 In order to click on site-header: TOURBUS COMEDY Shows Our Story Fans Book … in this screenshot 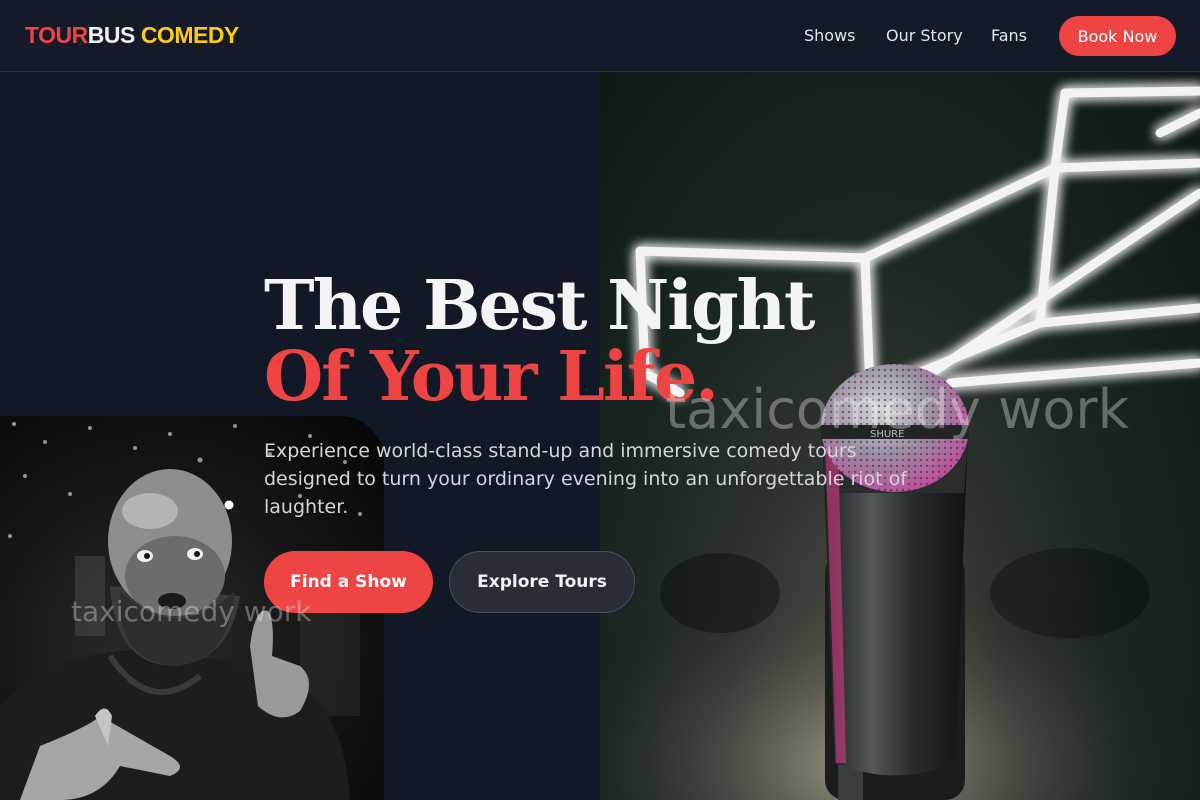, I will do `click(600, 36)`.